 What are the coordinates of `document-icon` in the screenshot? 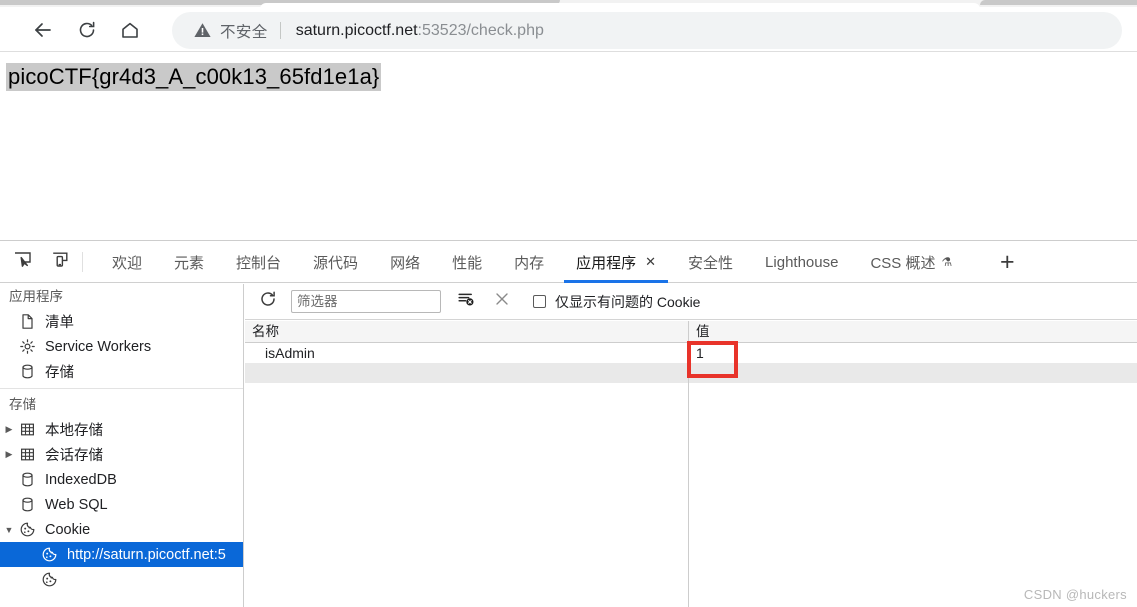 It's located at (27, 321).